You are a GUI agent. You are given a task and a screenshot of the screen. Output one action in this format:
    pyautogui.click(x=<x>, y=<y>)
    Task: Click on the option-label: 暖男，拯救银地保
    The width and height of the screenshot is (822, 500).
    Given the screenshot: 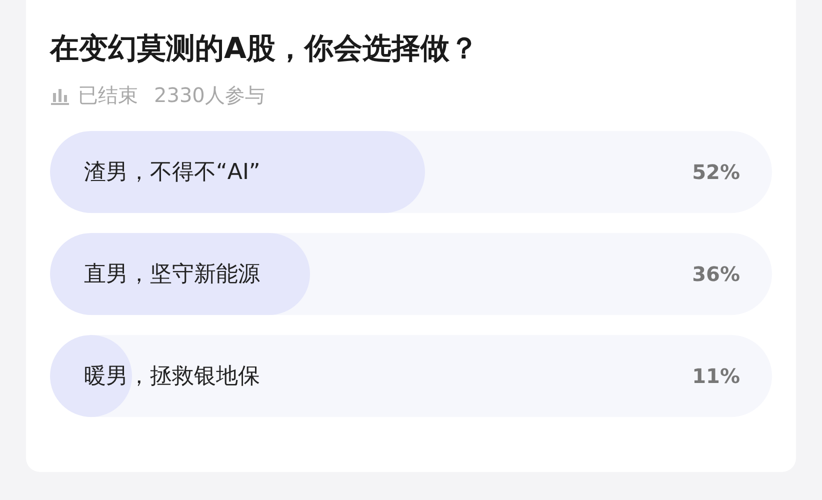 What is the action you would take?
    pyautogui.click(x=172, y=377)
    